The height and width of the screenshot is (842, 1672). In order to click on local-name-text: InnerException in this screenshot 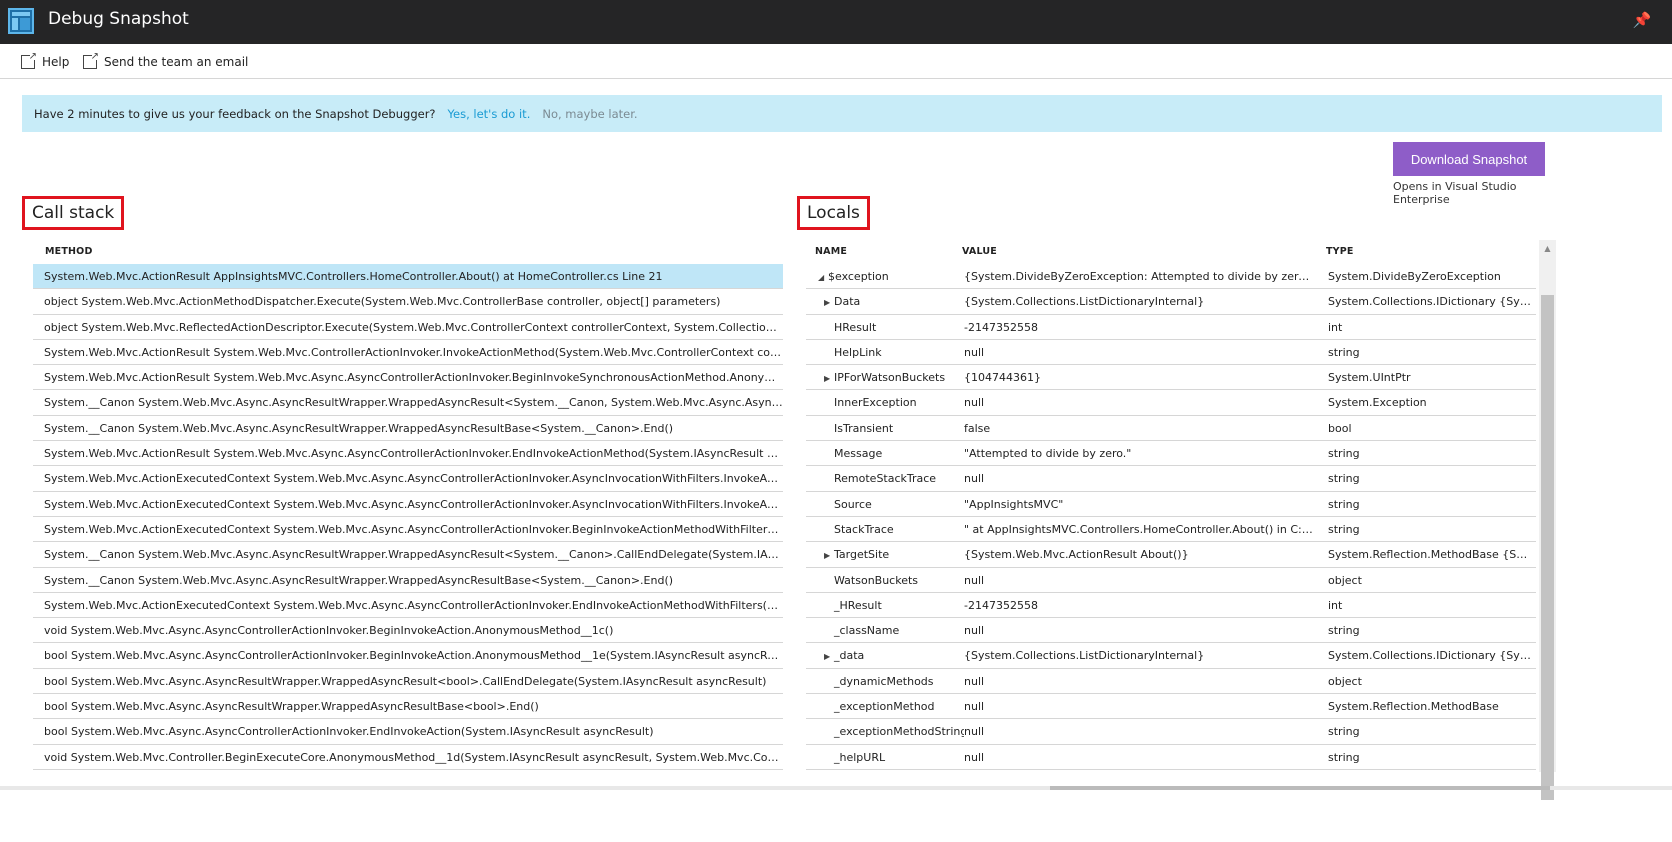, I will do `click(875, 403)`.